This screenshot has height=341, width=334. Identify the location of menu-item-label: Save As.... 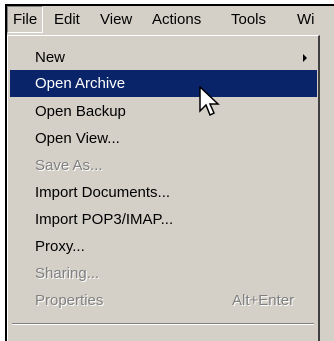
(69, 165).